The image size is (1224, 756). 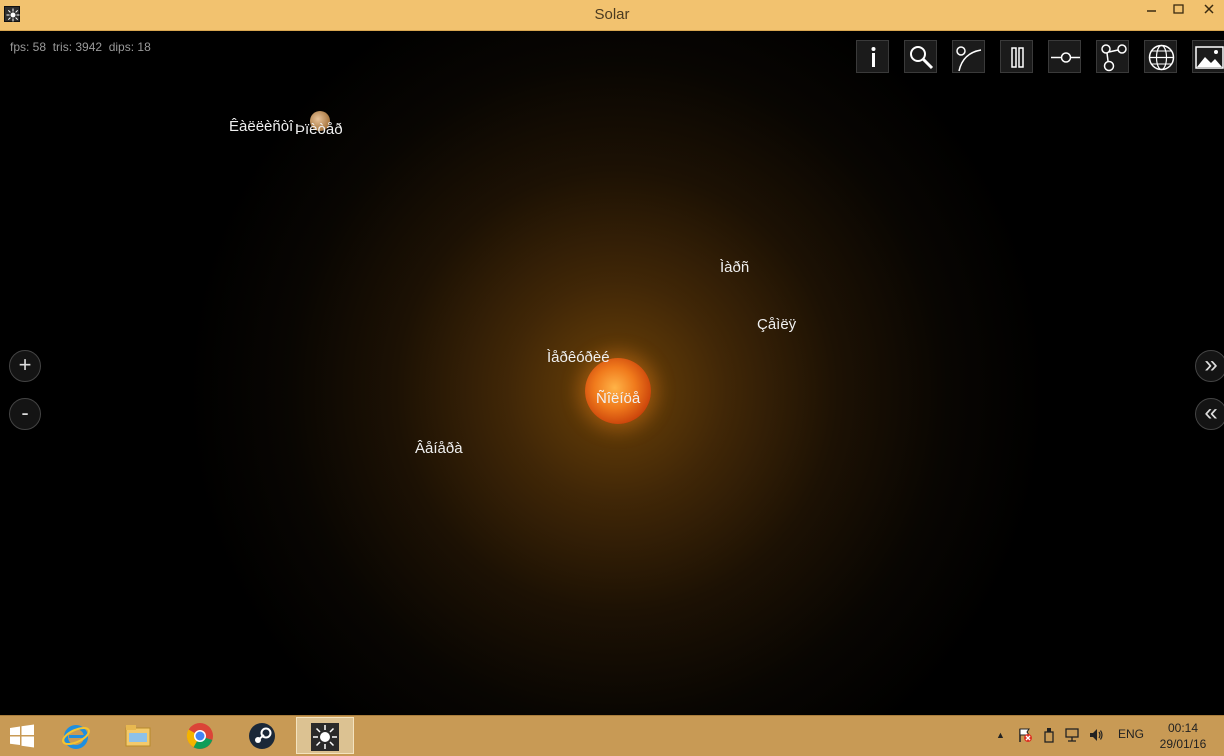 What do you see at coordinates (261, 126) in the screenshot?
I see `label-kallisto: Êàëëèñòî` at bounding box center [261, 126].